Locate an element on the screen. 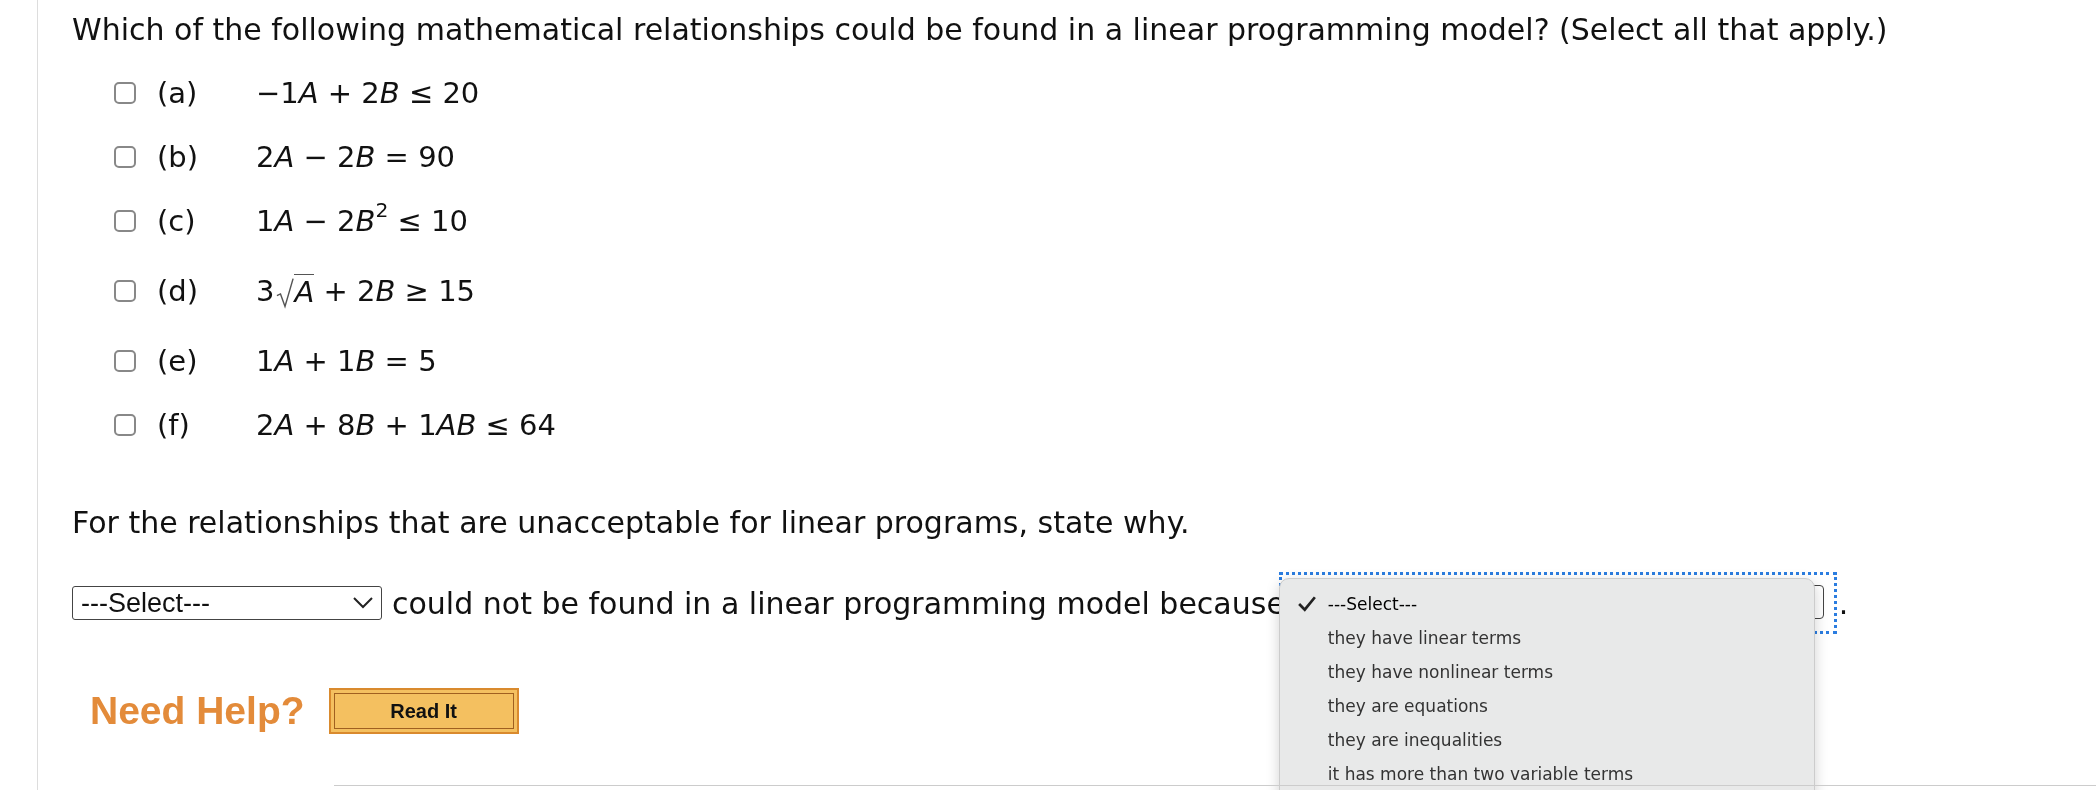  menu-item: it has more than two variable terms is located at coordinates (1546, 773).